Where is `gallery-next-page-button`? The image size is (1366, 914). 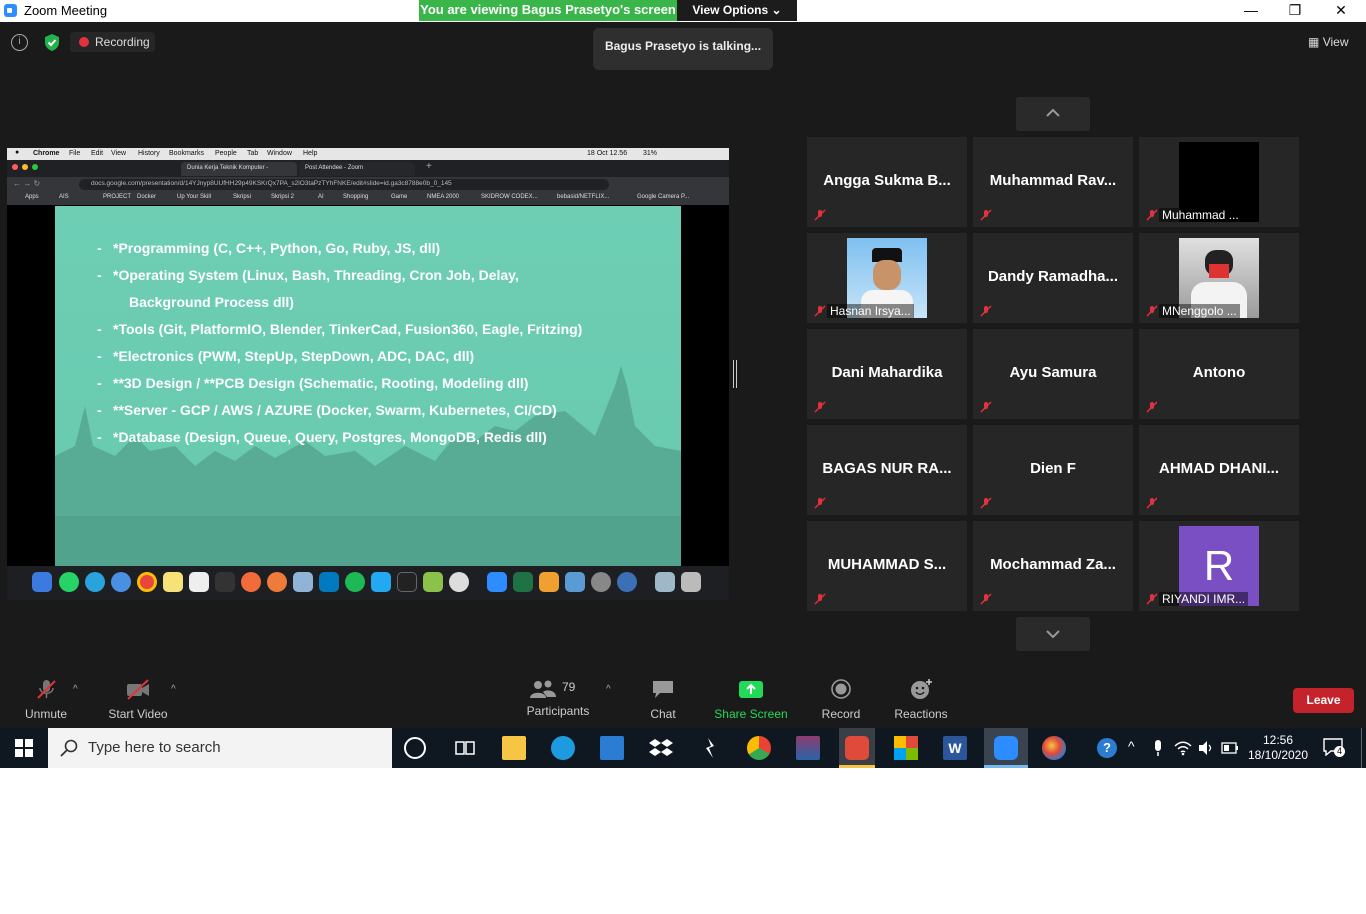
gallery-next-page-button is located at coordinates (1053, 634).